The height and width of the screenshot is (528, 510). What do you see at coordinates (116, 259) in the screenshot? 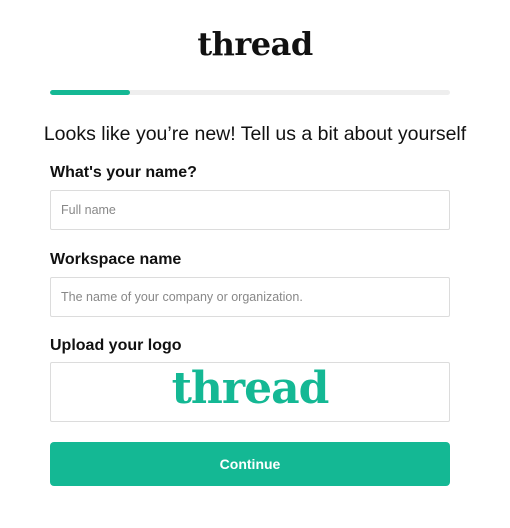
I see `workspace-label: Workspace name` at bounding box center [116, 259].